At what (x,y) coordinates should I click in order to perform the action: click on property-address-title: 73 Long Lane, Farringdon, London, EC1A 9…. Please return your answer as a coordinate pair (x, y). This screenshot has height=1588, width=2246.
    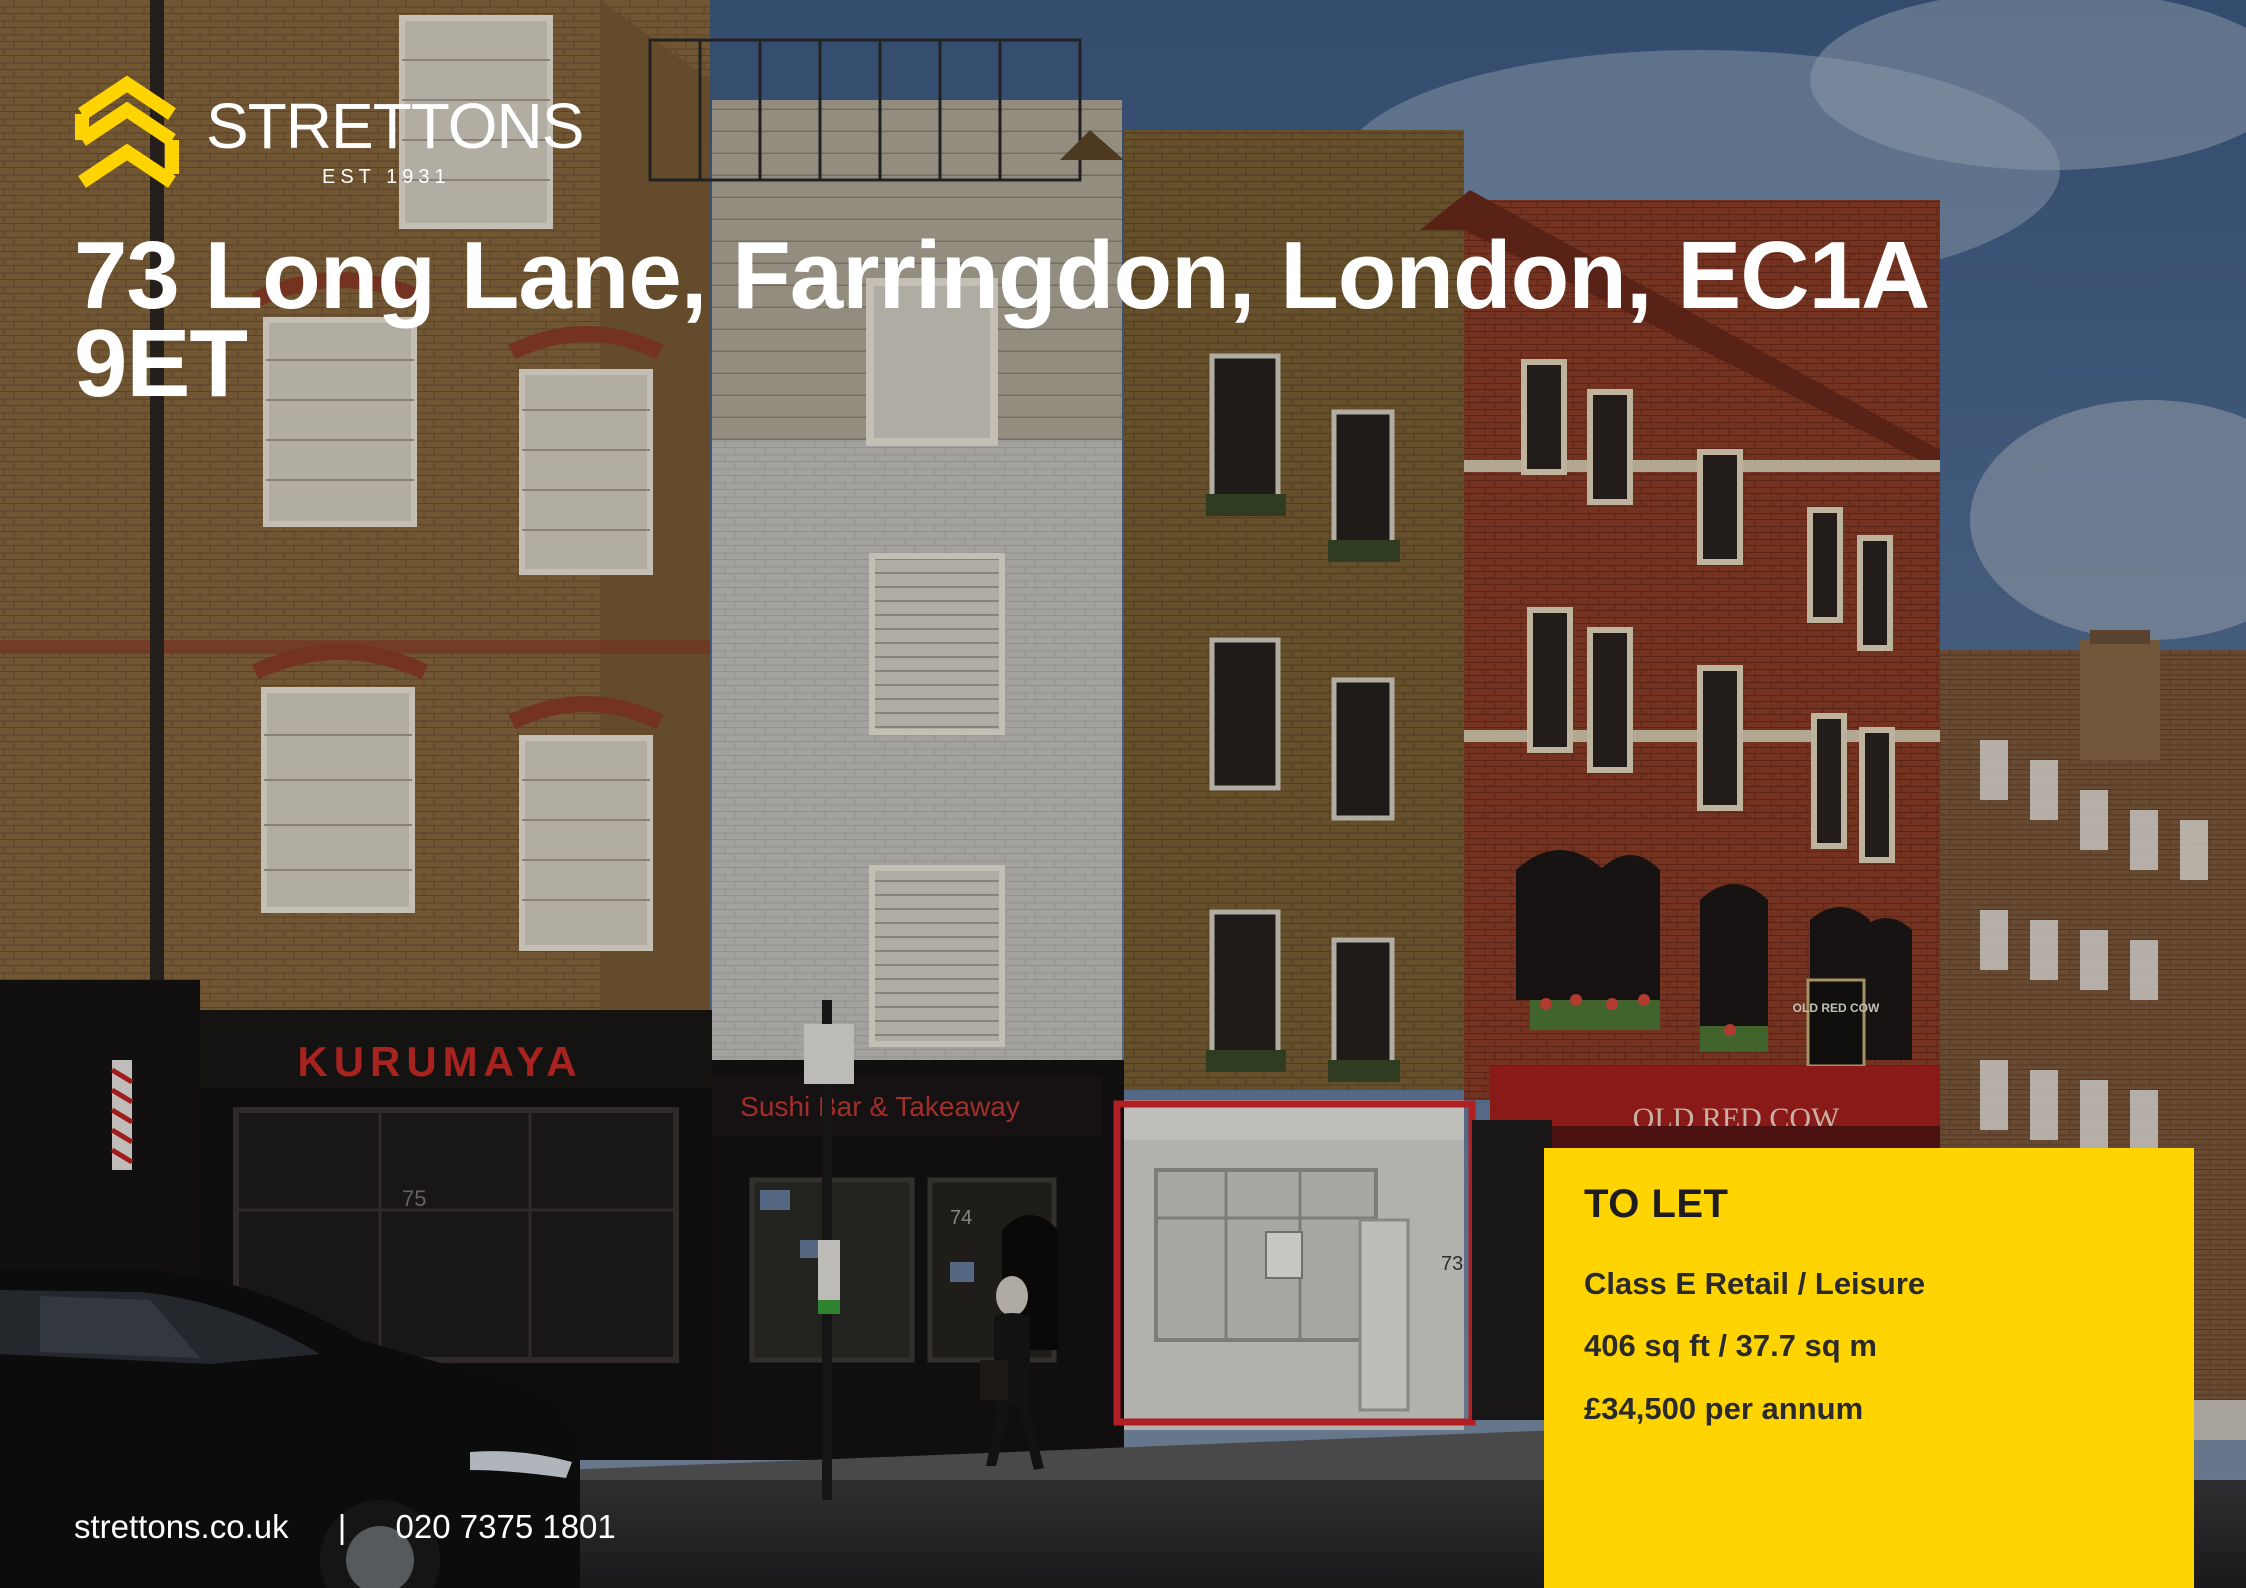
    Looking at the image, I should click on (1000, 319).